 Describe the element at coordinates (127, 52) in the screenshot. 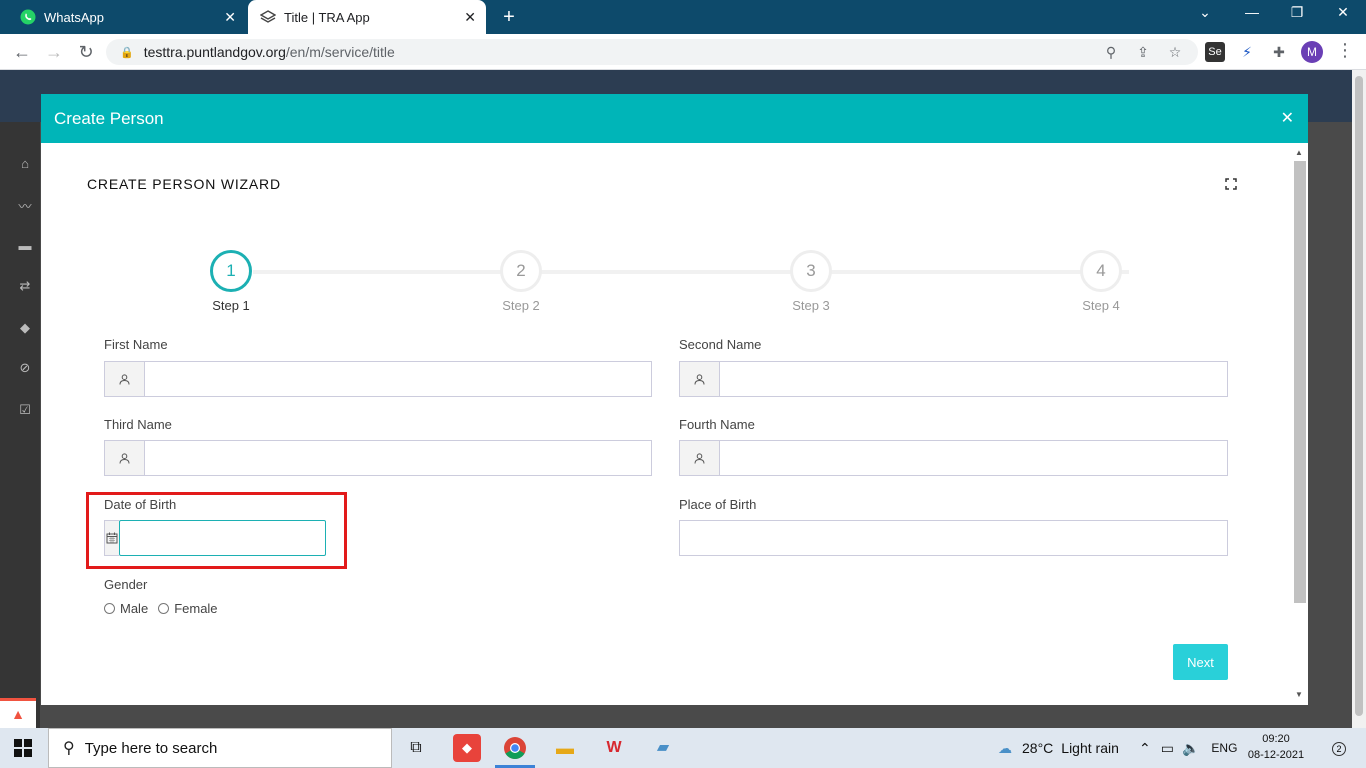

I see `lock-icon: 🔒` at that location.